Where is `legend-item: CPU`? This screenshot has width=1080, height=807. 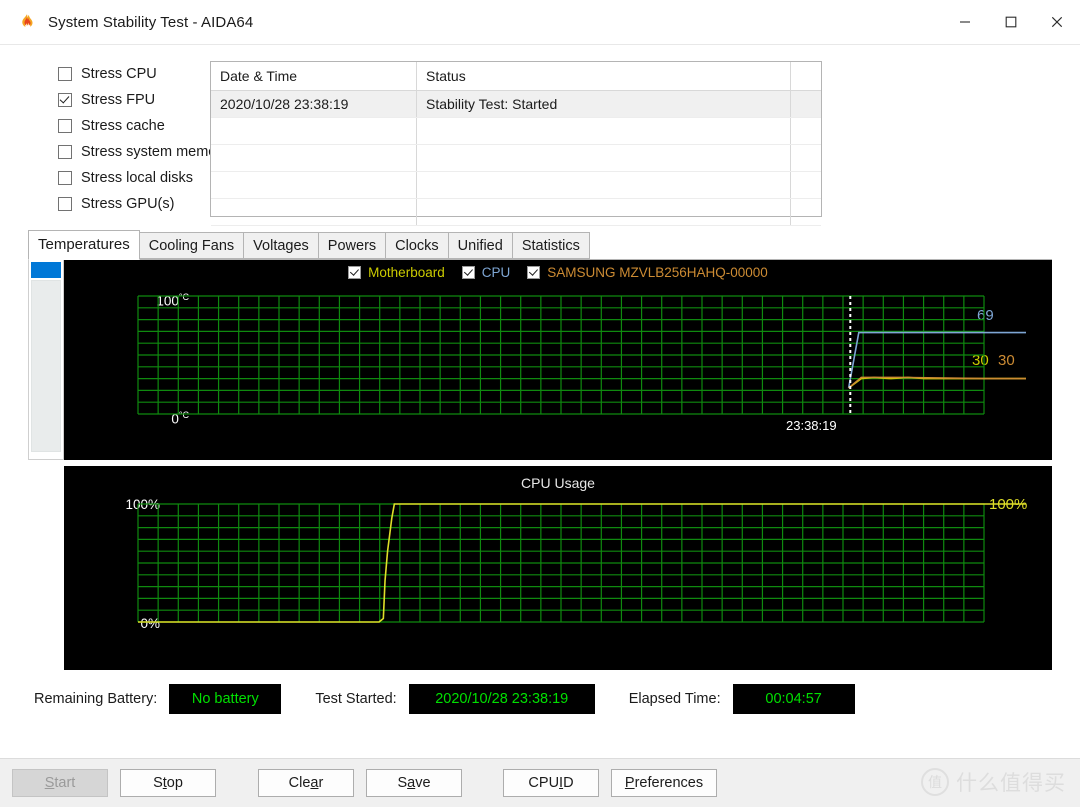
legend-item: CPU is located at coordinates (486, 272).